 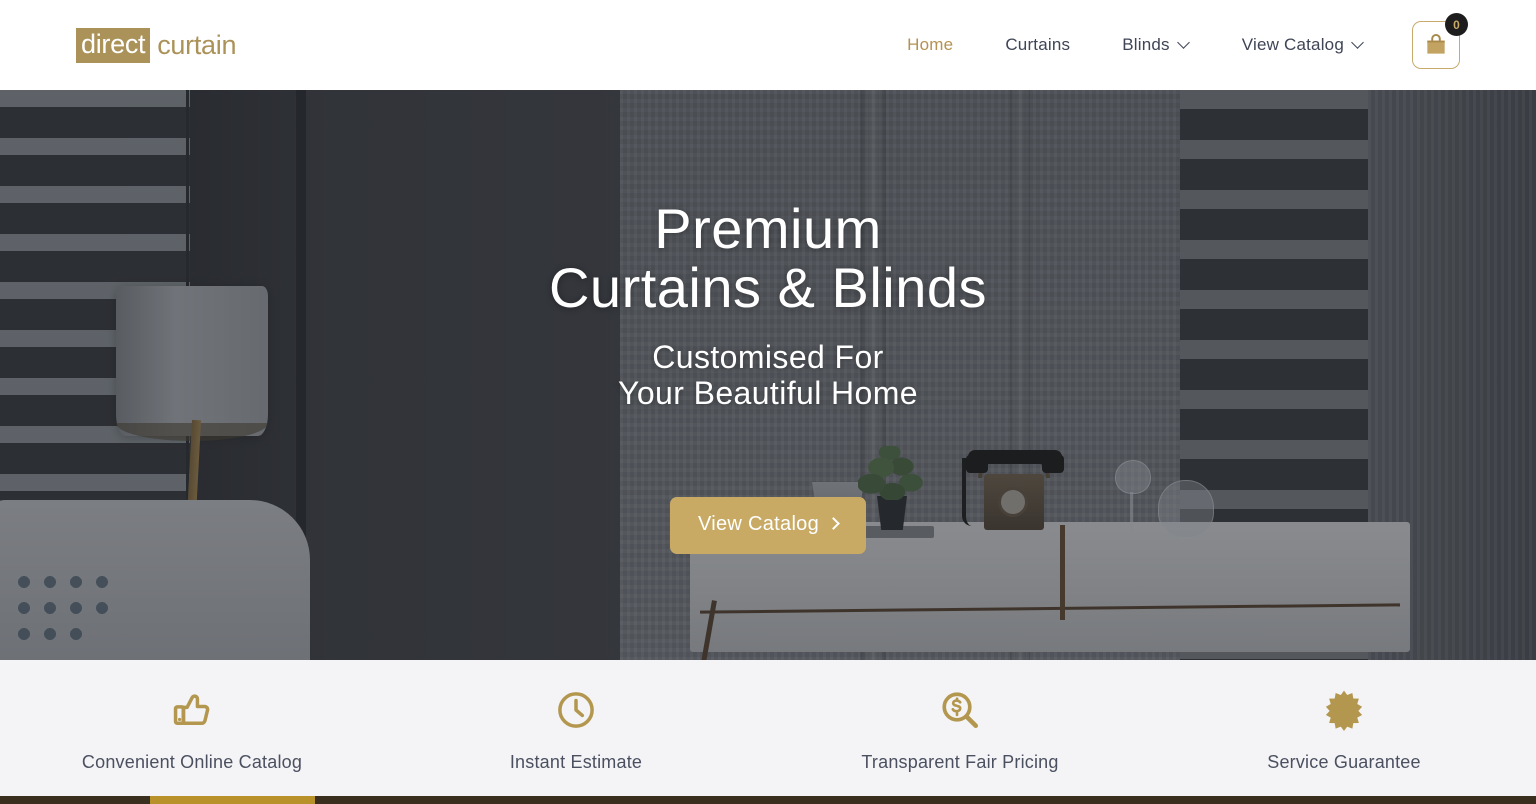 I want to click on hero-subtitle-line-2: Your Beautiful Home, so click(x=768, y=392).